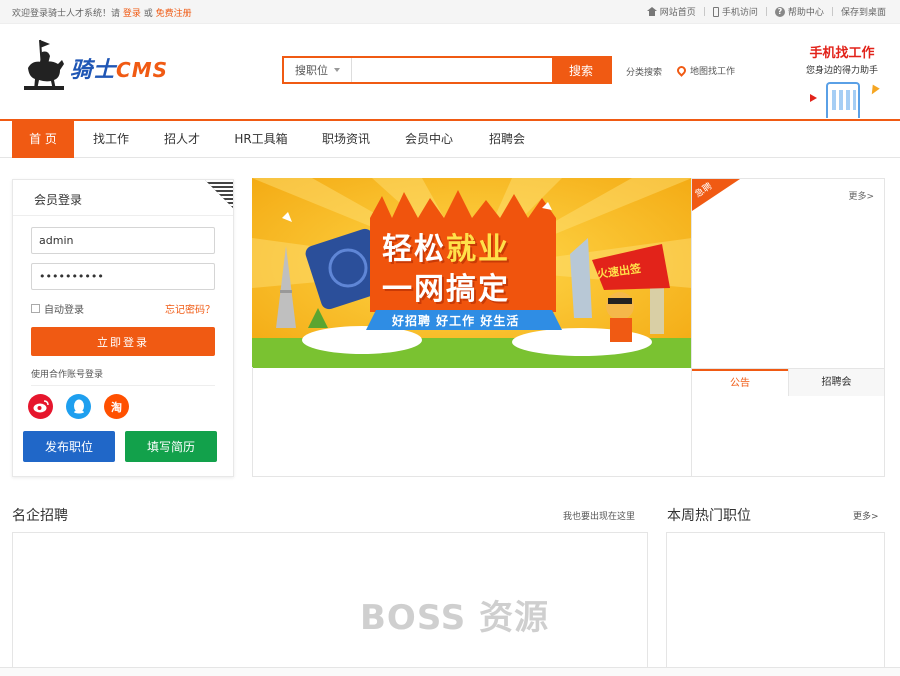 Image resolution: width=900 pixels, height=676 pixels. Describe the element at coordinates (58, 200) in the screenshot. I see `login-title: 会员登录` at that location.